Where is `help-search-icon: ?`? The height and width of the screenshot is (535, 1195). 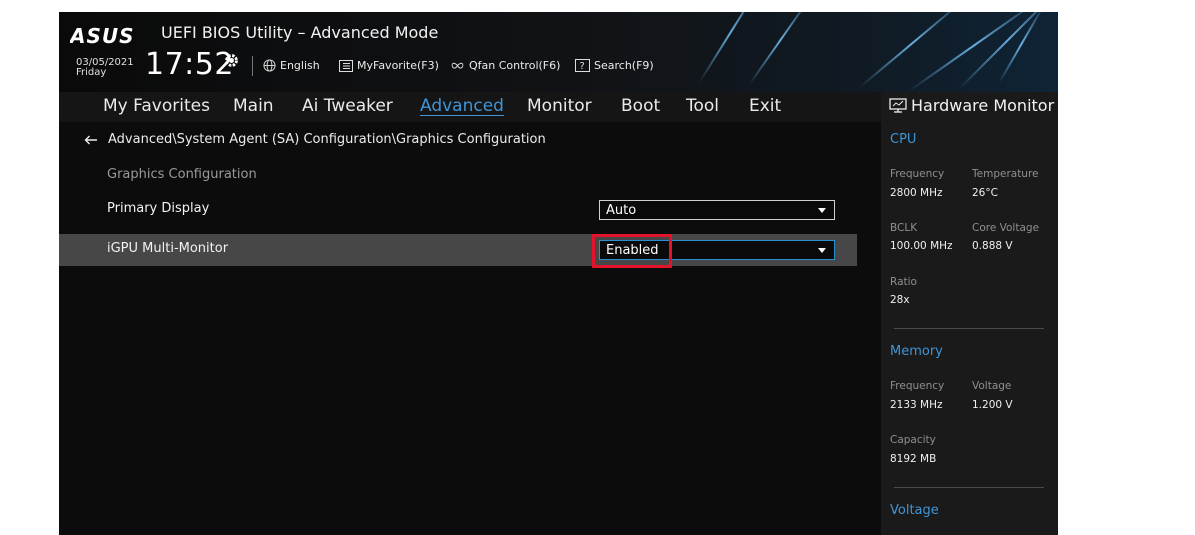 help-search-icon: ? is located at coordinates (582, 65).